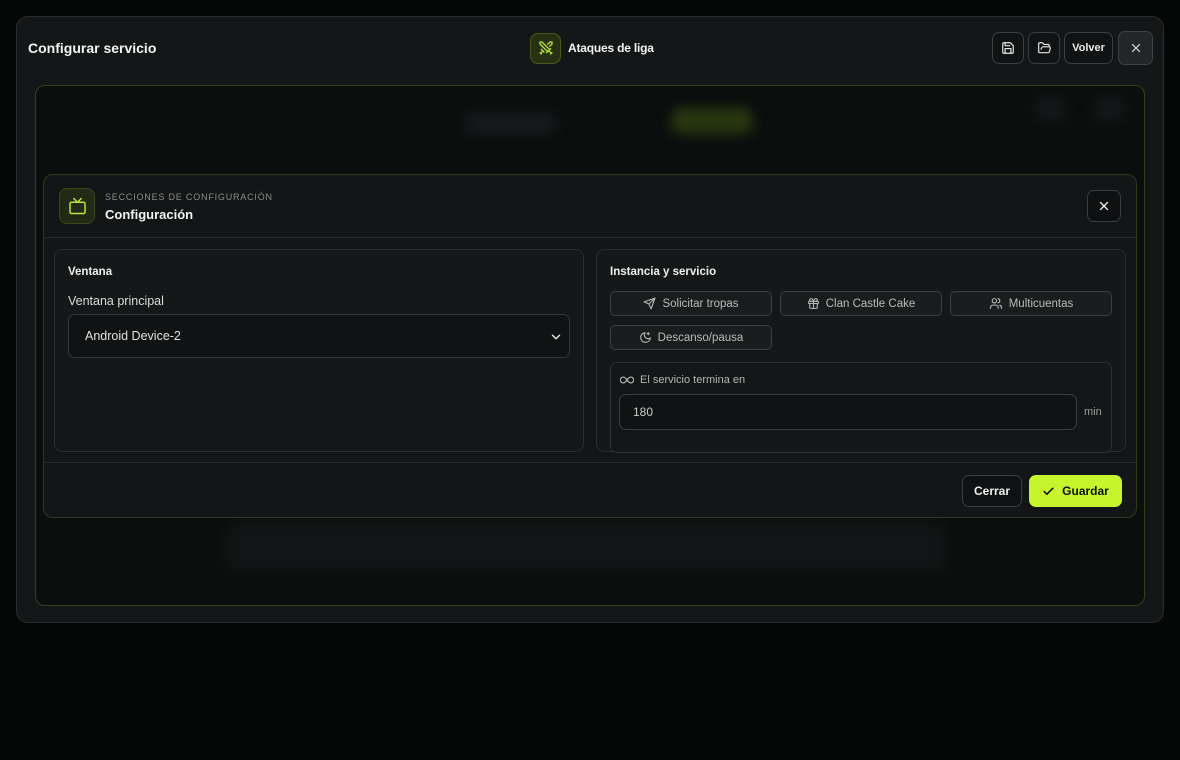 Image resolution: width=1180 pixels, height=760 pixels. What do you see at coordinates (133, 336) in the screenshot?
I see `main-window-selected-value: Android Device-2` at bounding box center [133, 336].